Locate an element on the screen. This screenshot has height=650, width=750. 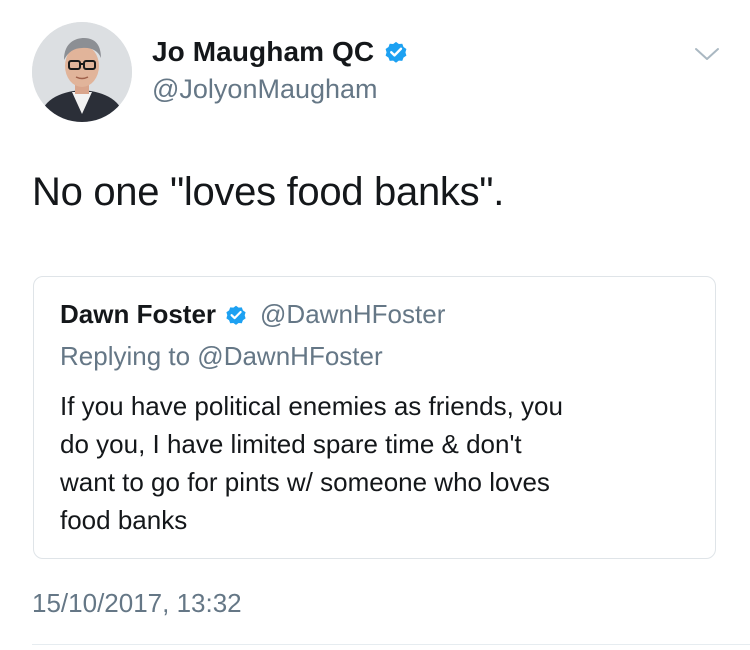
chevron-down-icon is located at coordinates (707, 54).